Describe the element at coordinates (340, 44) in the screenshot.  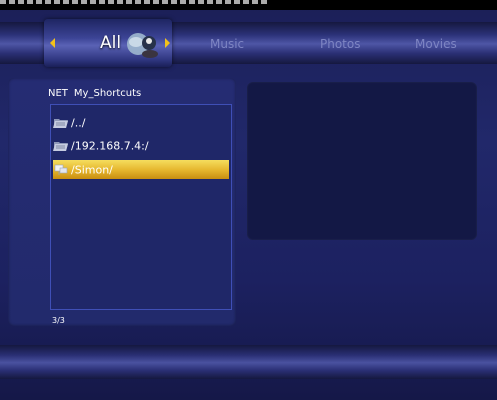
I see `tab-photos: Photos` at that location.